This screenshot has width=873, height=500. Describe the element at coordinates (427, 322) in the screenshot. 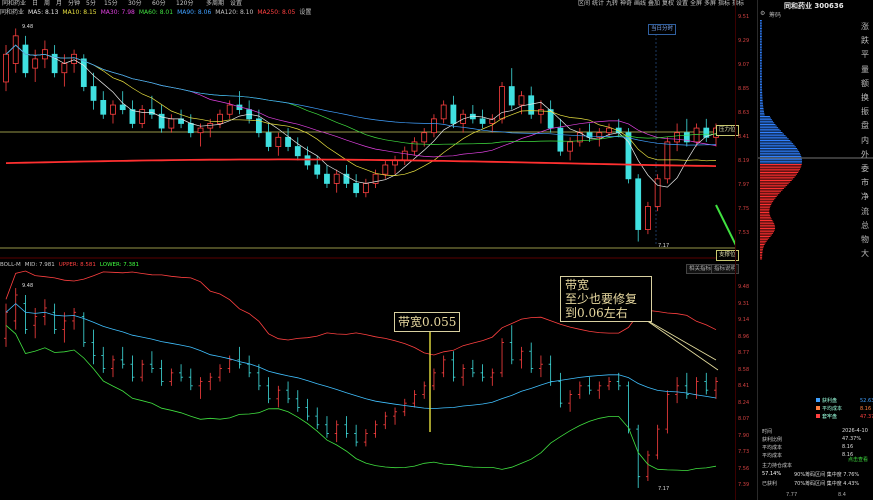

I see `annotation-bandwidth-text: 带宽0.055` at that location.